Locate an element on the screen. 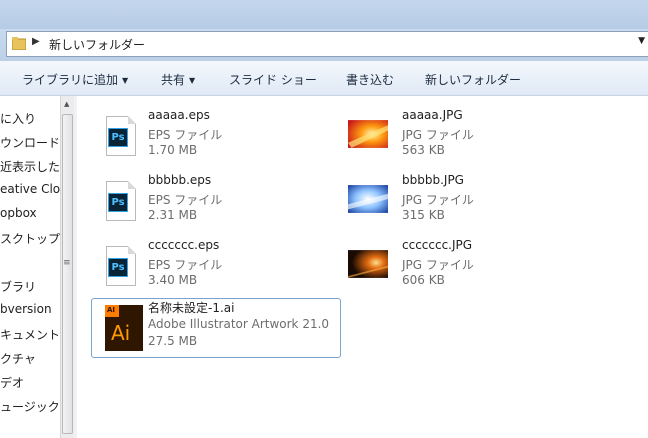  nav-item-music: ュージック is located at coordinates (30, 406).